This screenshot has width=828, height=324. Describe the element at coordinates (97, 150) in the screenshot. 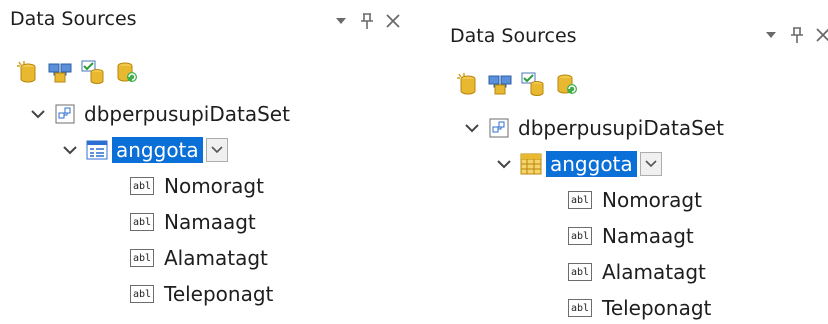

I see `details-view-icon` at that location.